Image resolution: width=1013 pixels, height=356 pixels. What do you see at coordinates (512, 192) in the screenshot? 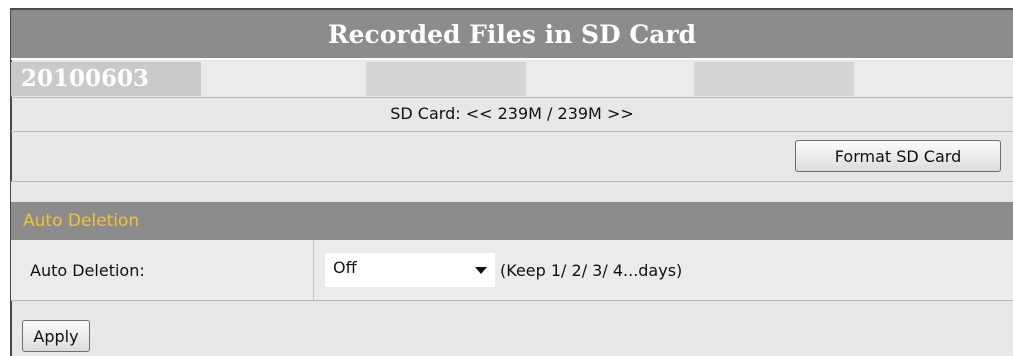
I see `section-spacer` at bounding box center [512, 192].